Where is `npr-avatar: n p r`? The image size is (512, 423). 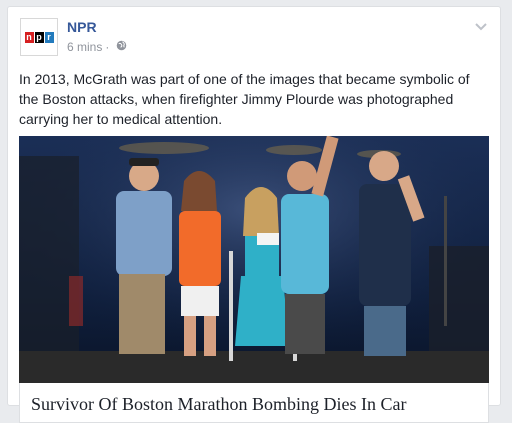 npr-avatar: n p r is located at coordinates (39, 37).